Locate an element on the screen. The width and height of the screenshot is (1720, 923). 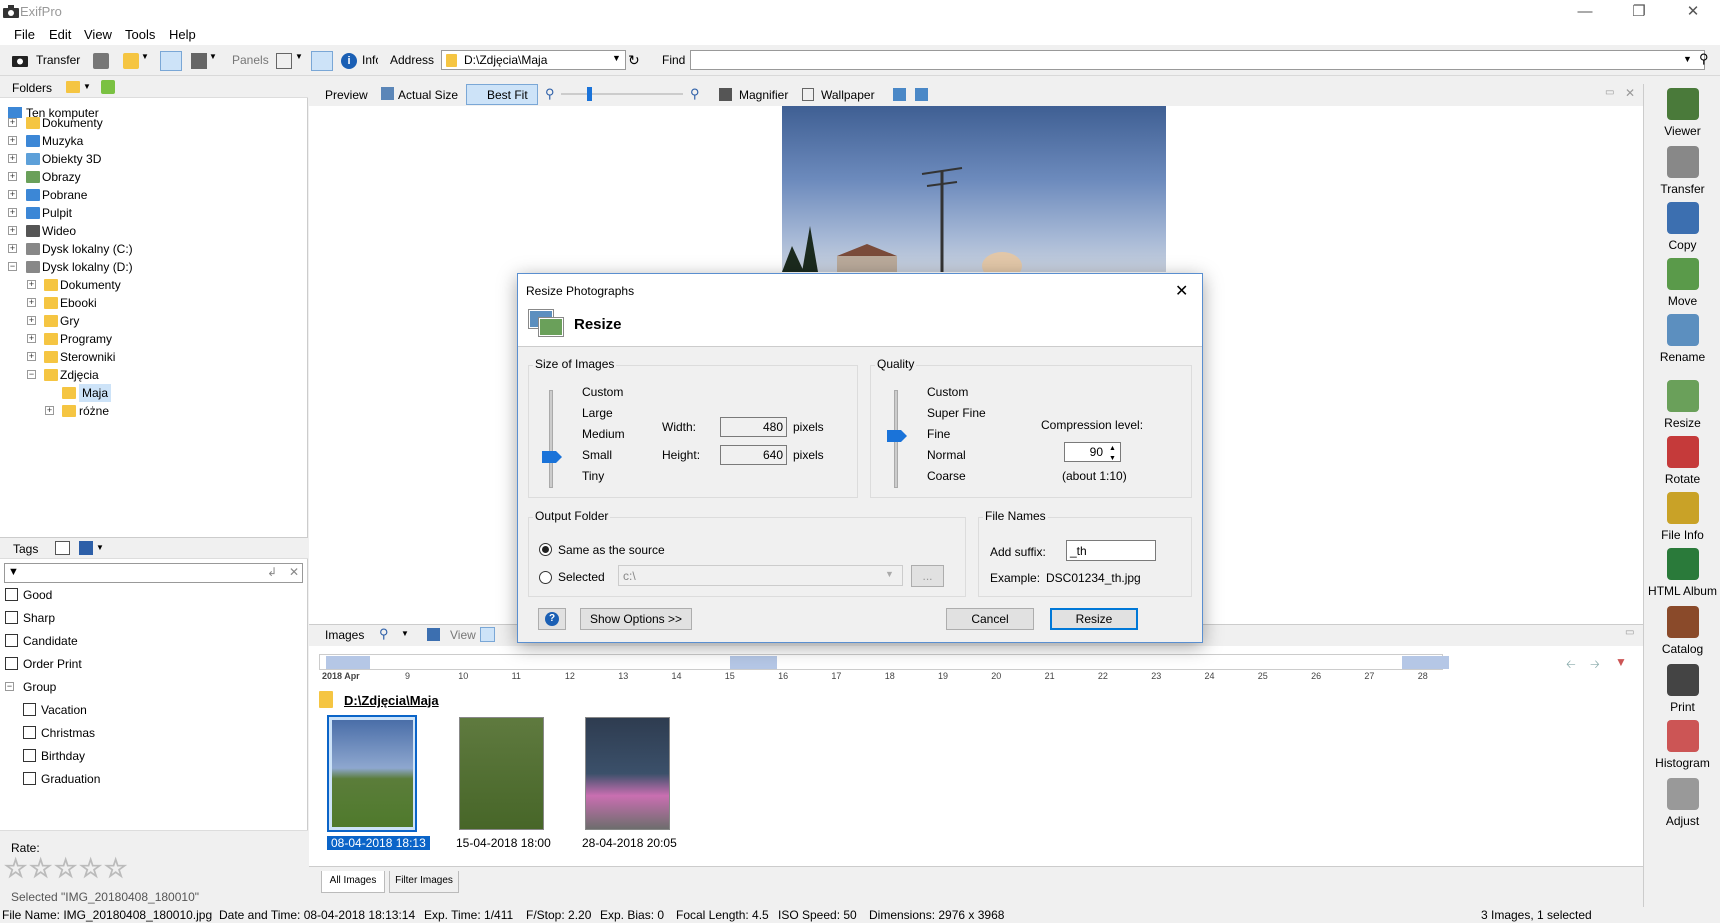
panels-icon is located at coordinates (284, 61).